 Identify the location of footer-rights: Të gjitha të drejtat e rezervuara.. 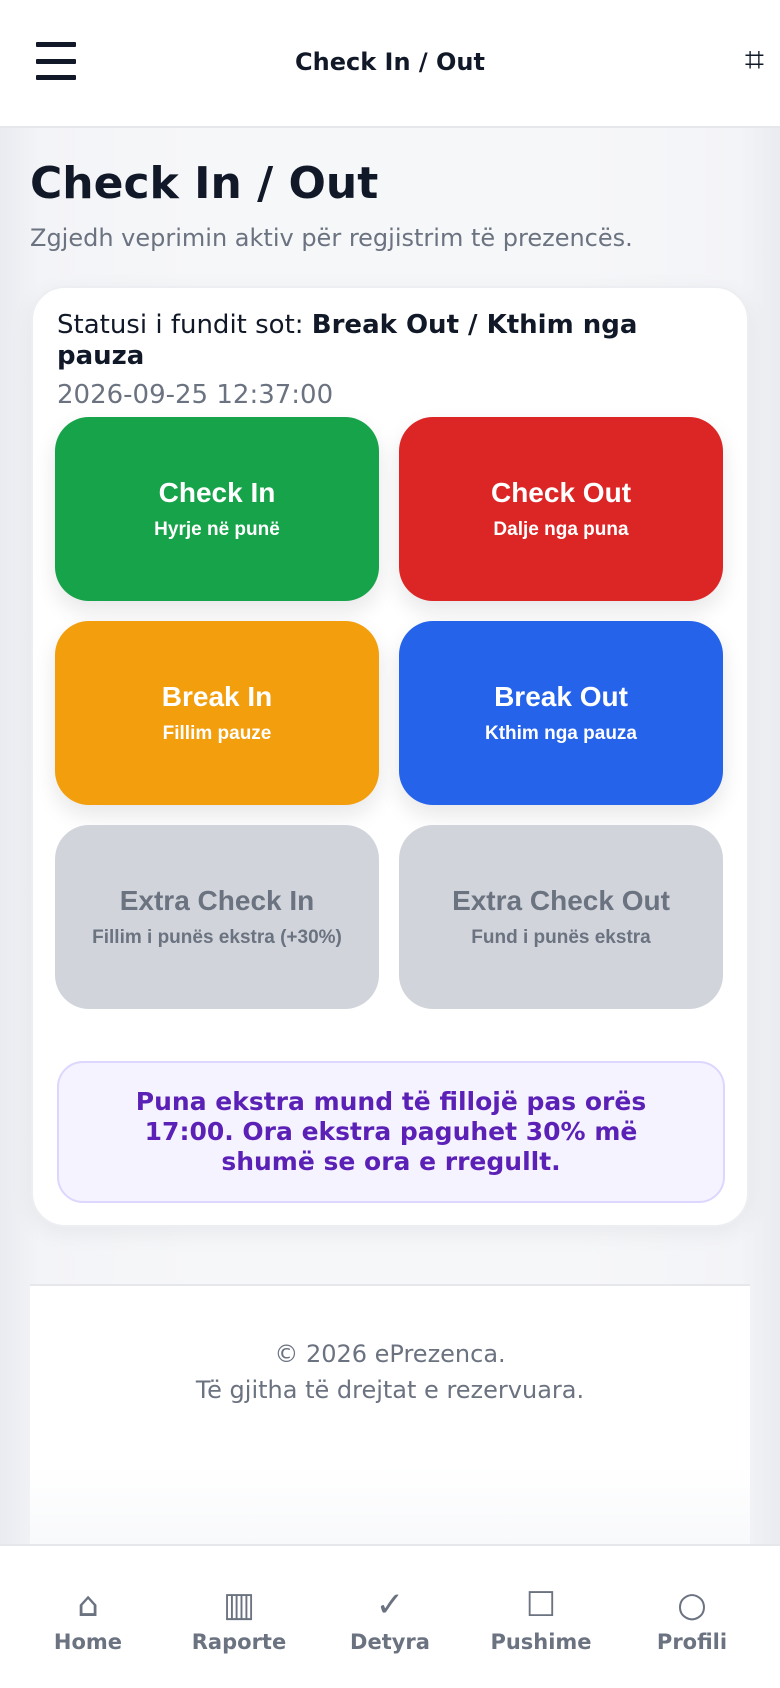
(390, 1390).